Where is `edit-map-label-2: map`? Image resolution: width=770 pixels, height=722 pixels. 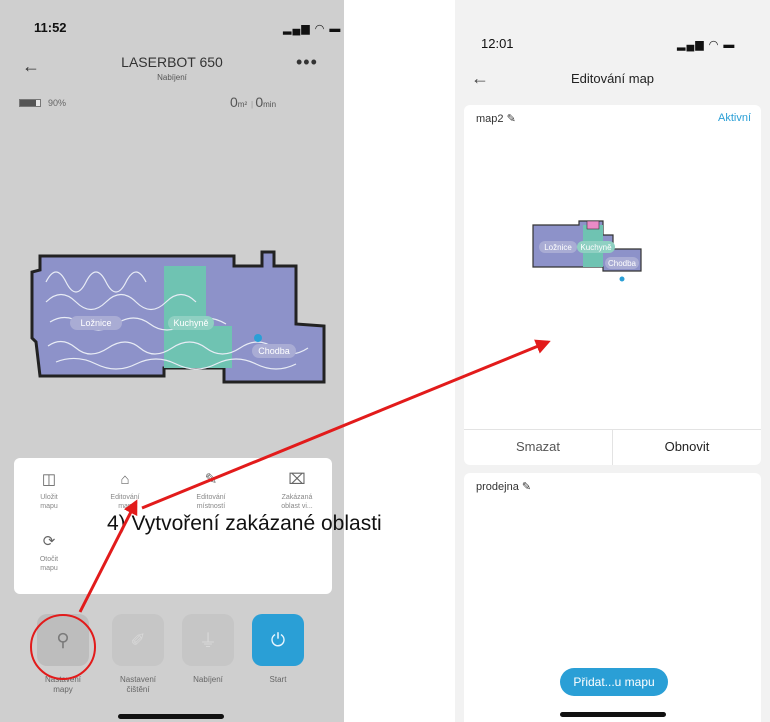 edit-map-label-2: map is located at coordinates (125, 506).